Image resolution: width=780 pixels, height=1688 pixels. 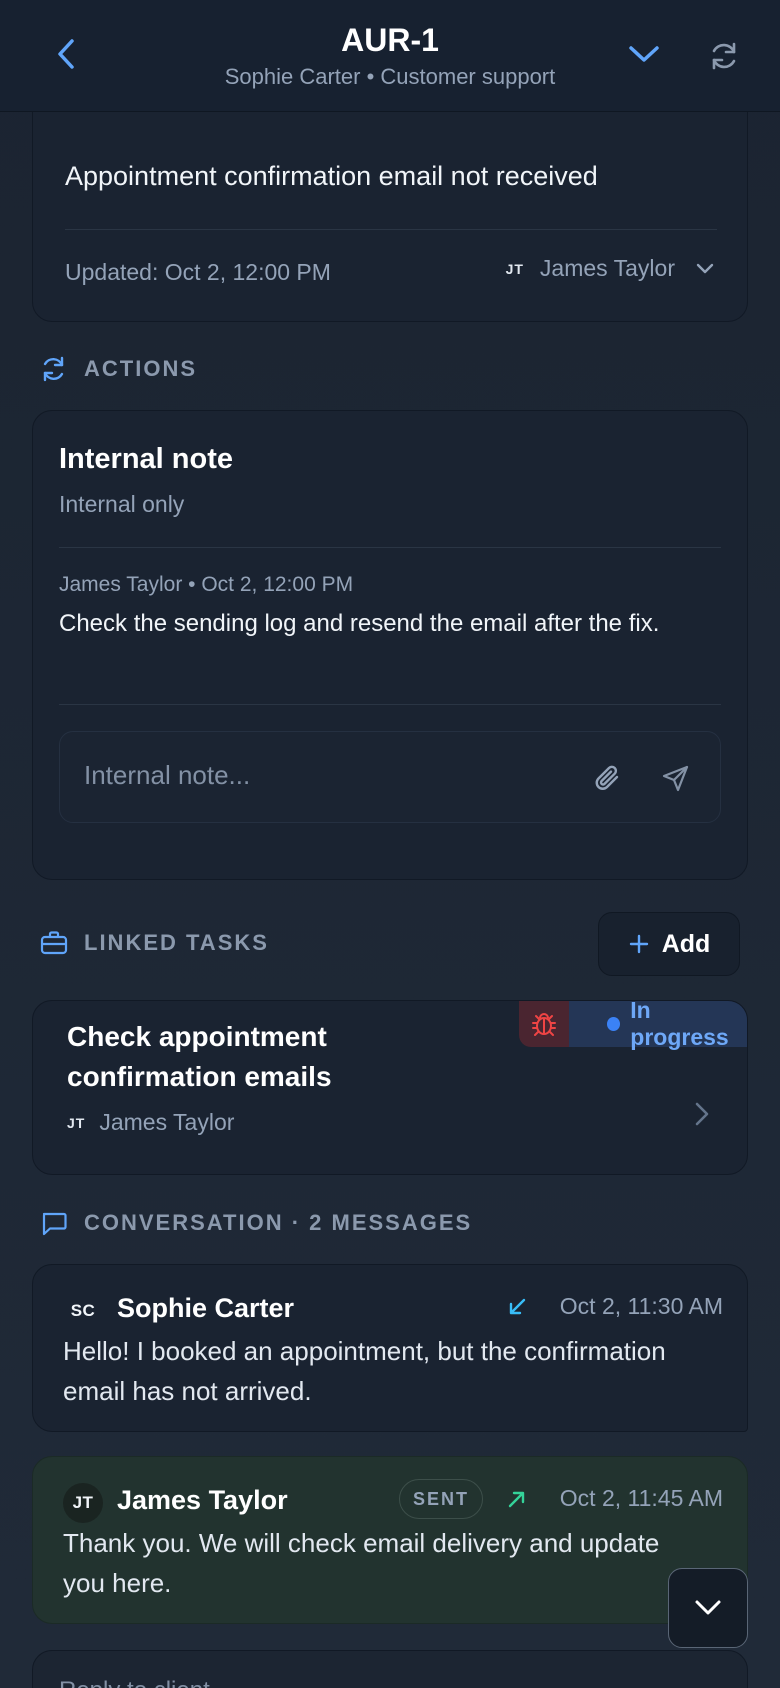 I want to click on conversation-section-header: CONVERSATION · 2 MESSAGES, so click(x=256, y=1223).